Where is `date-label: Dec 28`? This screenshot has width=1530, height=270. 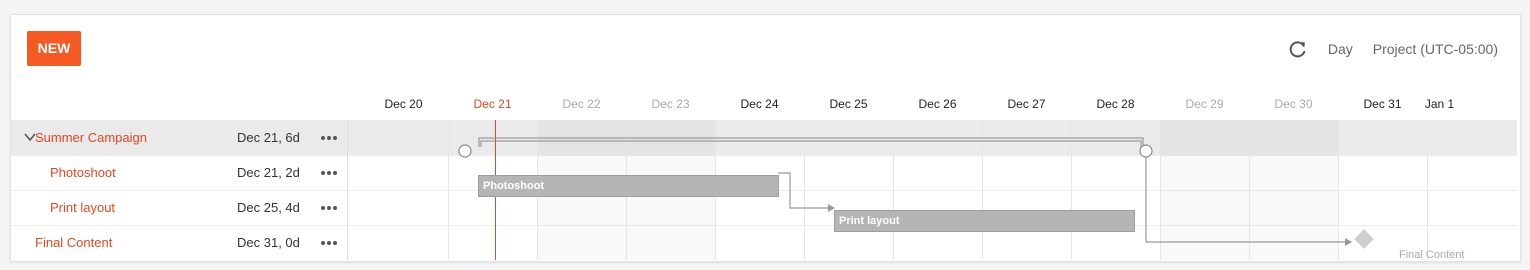
date-label: Dec 28 is located at coordinates (1115, 104).